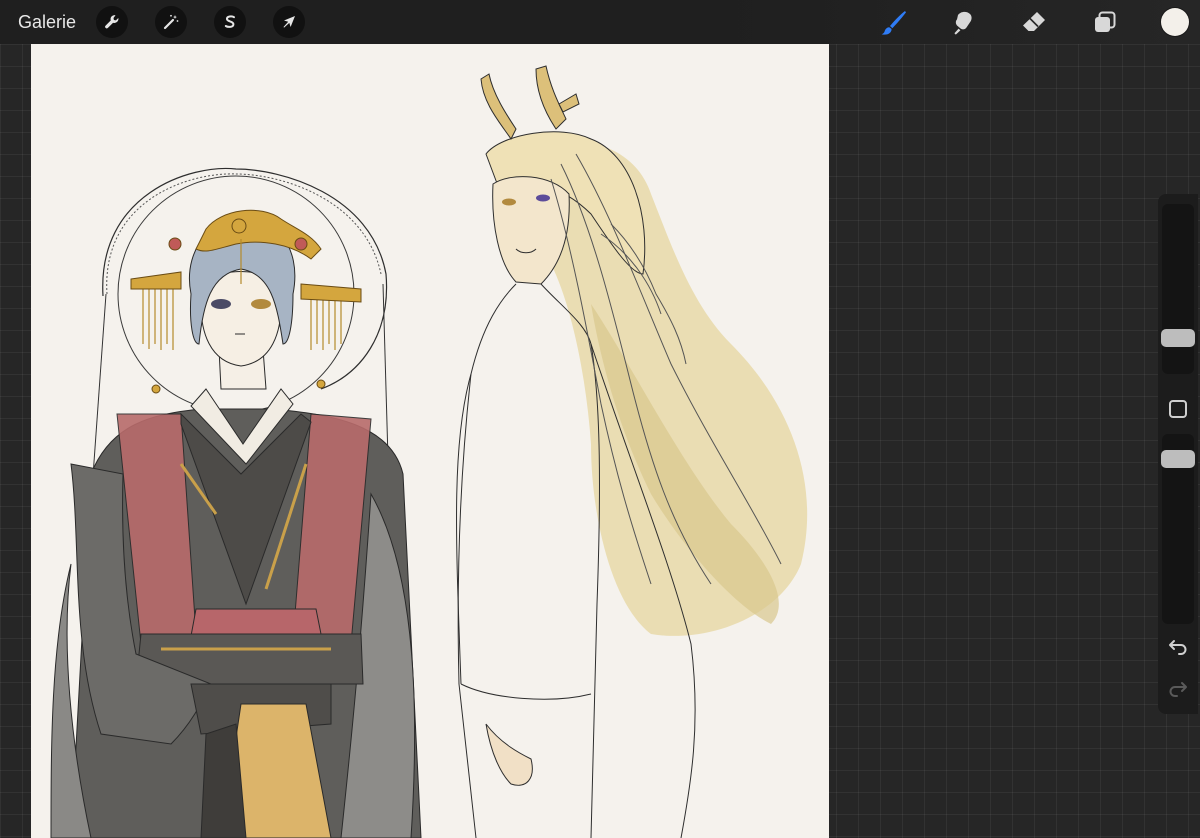 This screenshot has height=838, width=1200. I want to click on eraser-icon, so click(1034, 21).